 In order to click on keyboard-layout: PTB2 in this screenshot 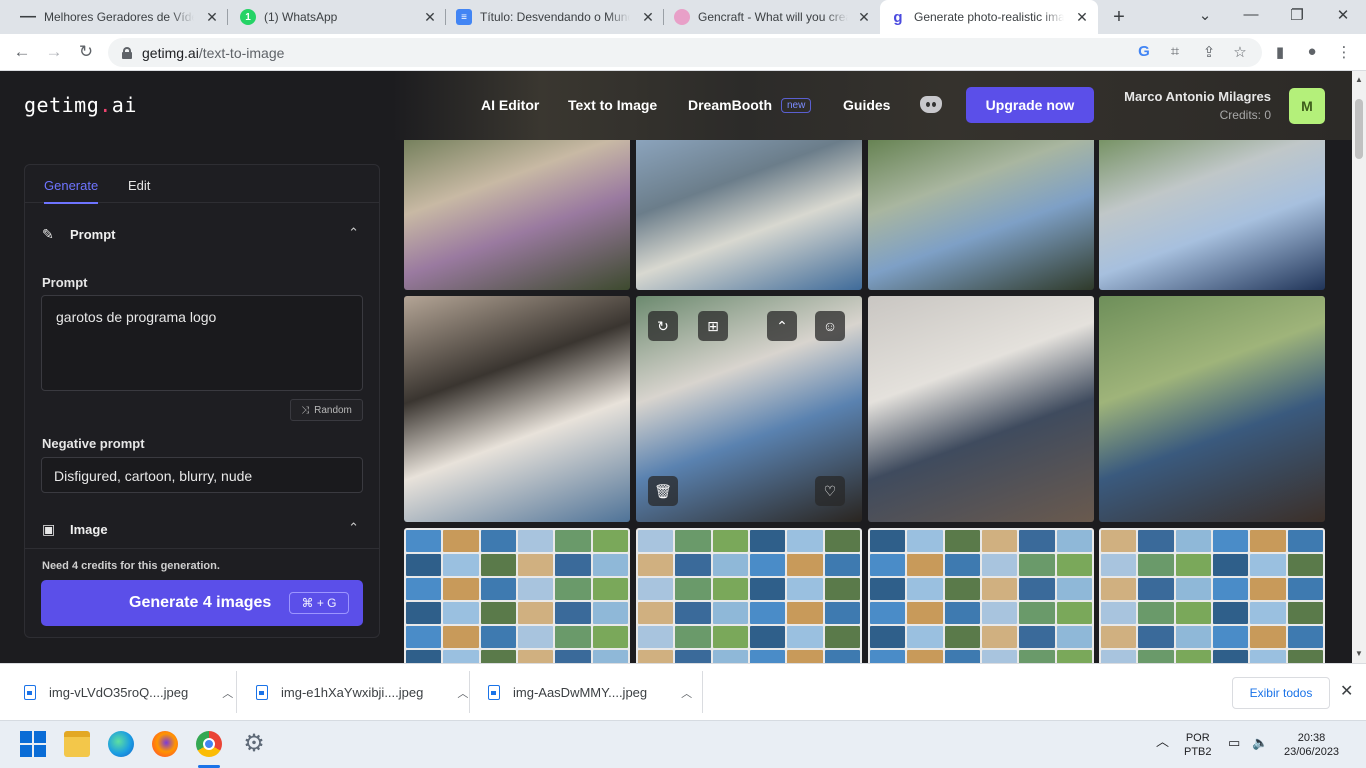, I will do `click(1198, 752)`.